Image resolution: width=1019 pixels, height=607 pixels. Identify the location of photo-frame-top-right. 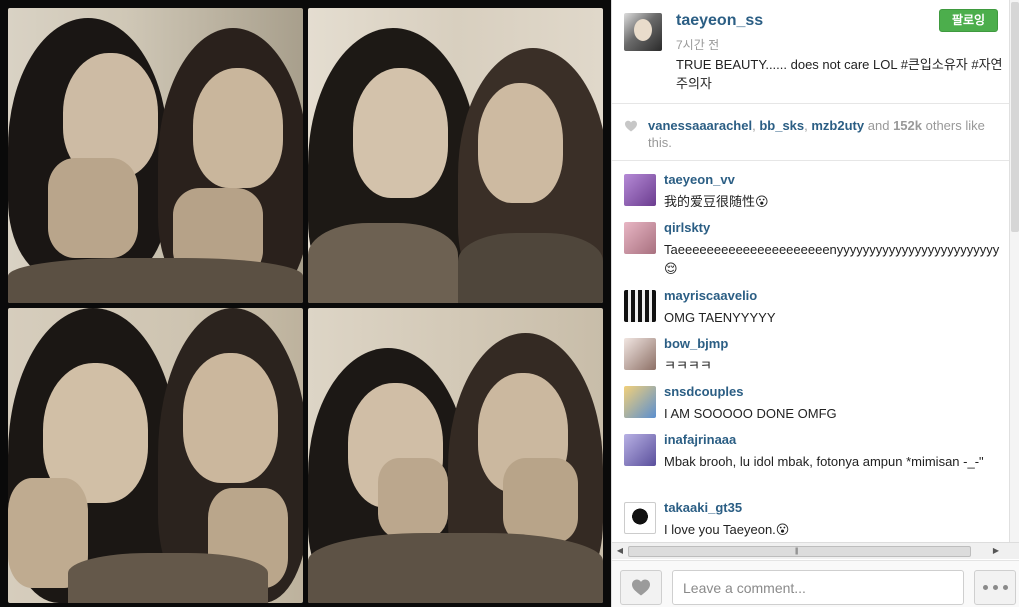
(455, 155).